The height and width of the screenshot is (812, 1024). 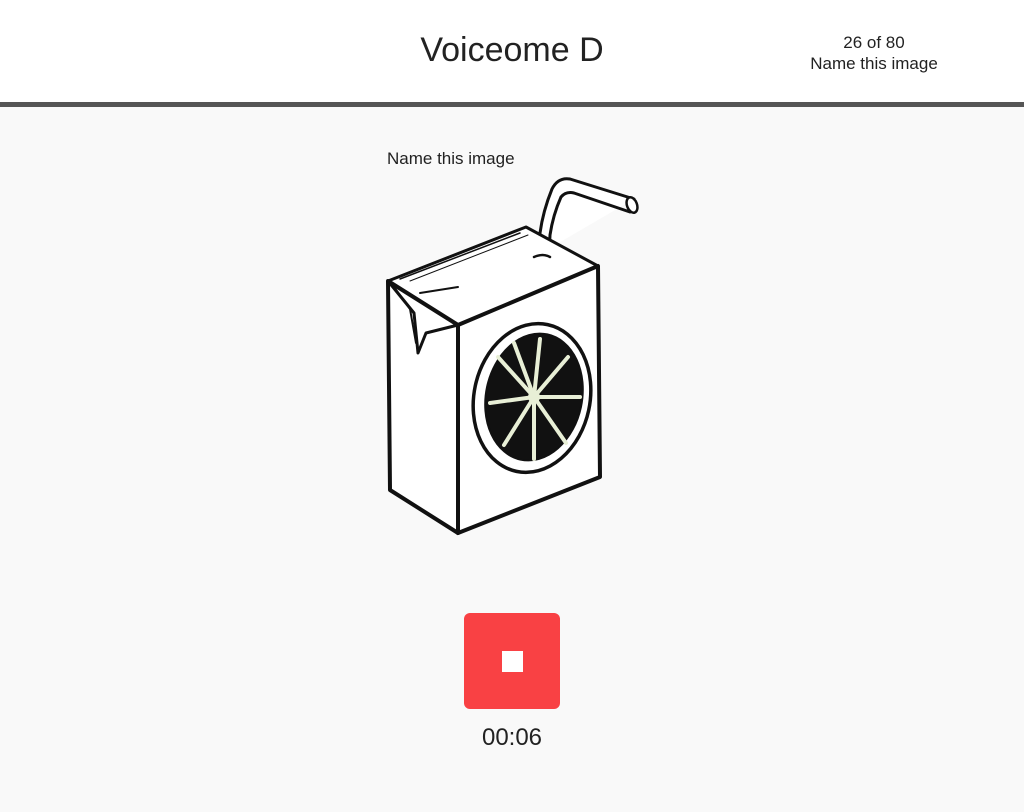 I want to click on stop-recording-button, so click(x=512, y=661).